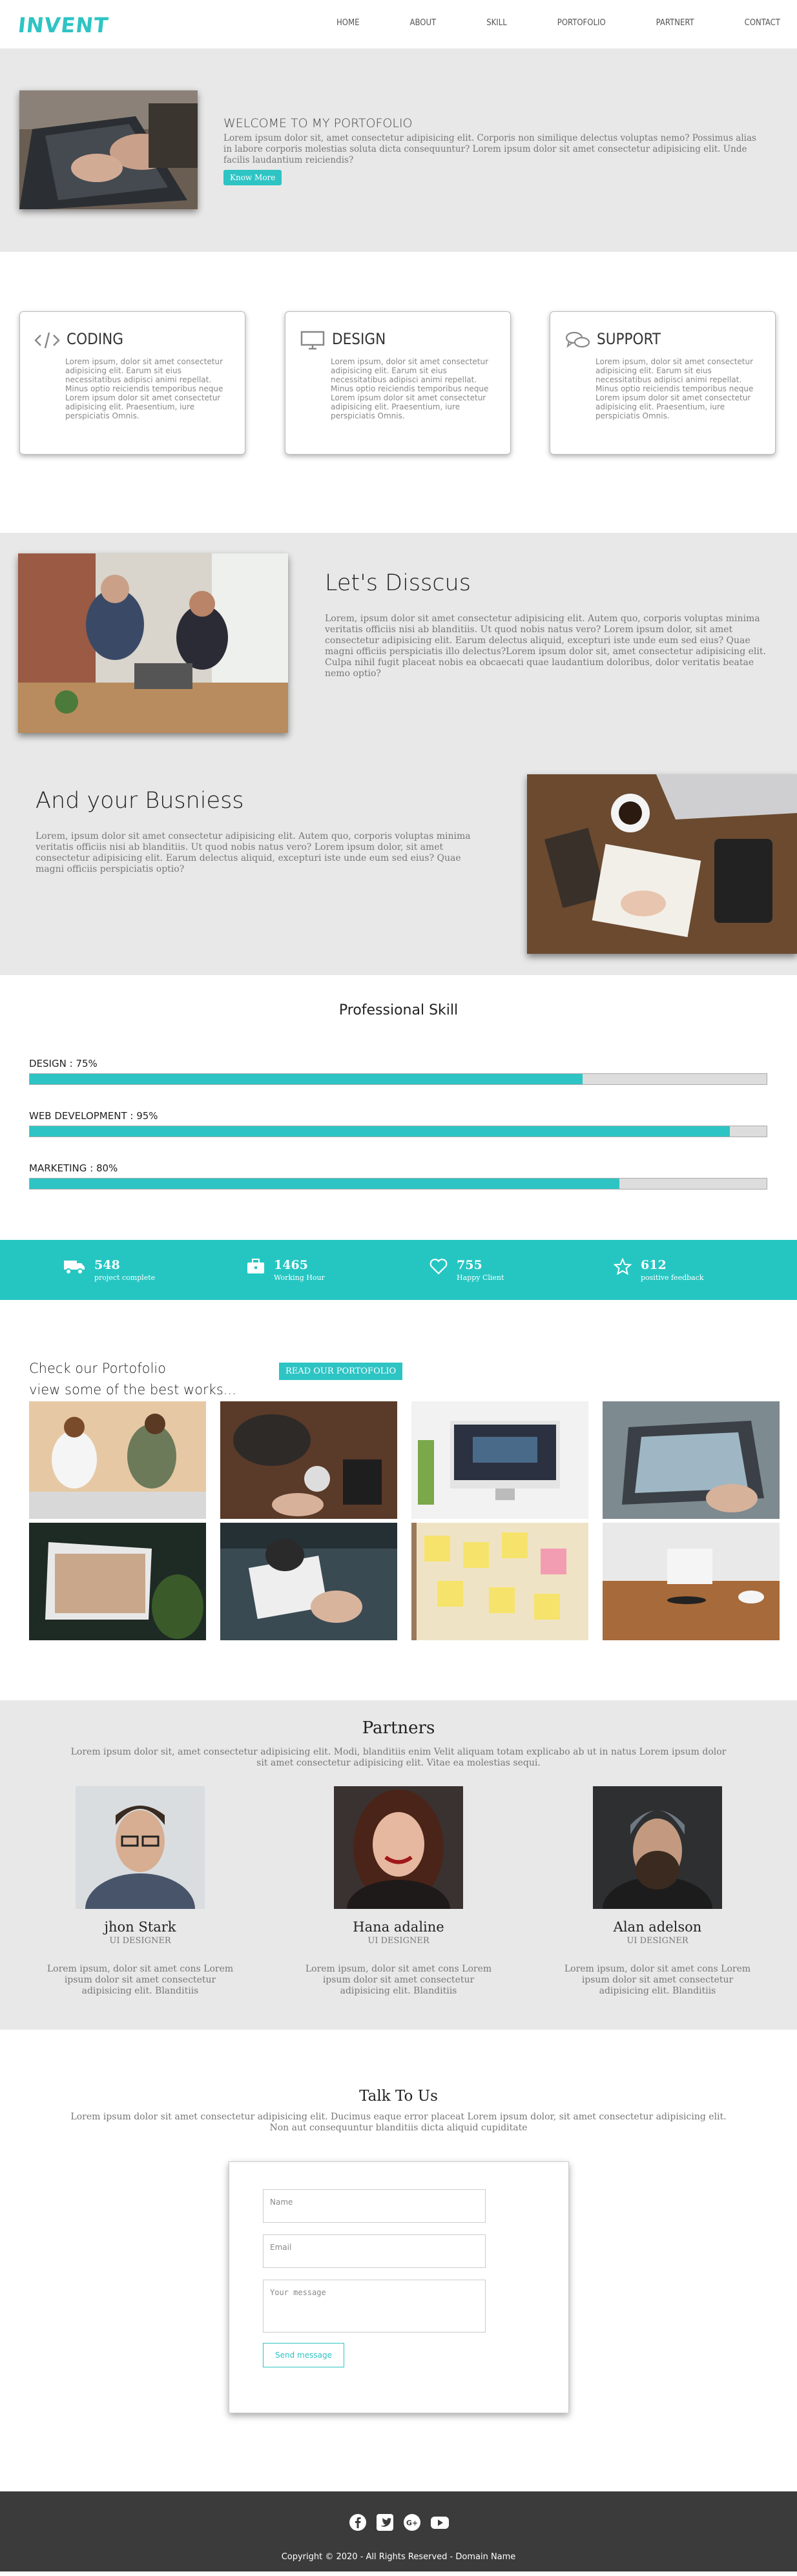  Describe the element at coordinates (762, 23) in the screenshot. I see `nav-link-contact: CONTACT` at that location.